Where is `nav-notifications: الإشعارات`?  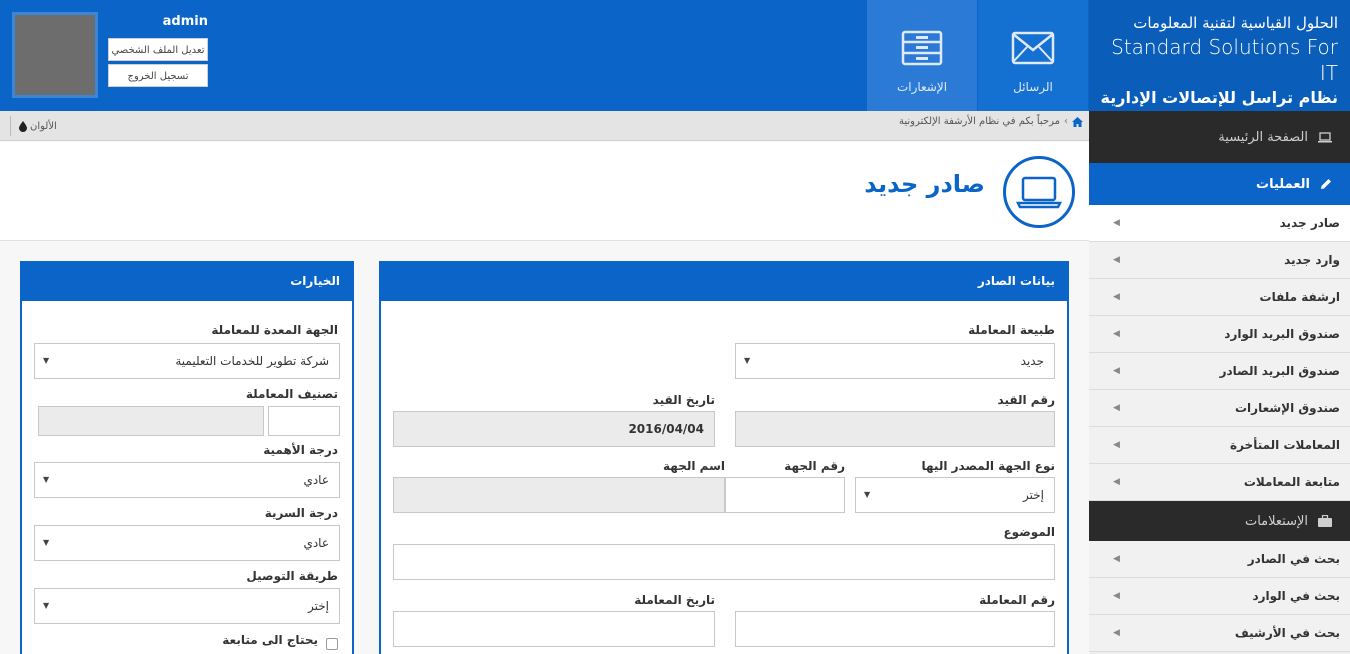
nav-notifications: الإشعارات is located at coordinates (922, 55).